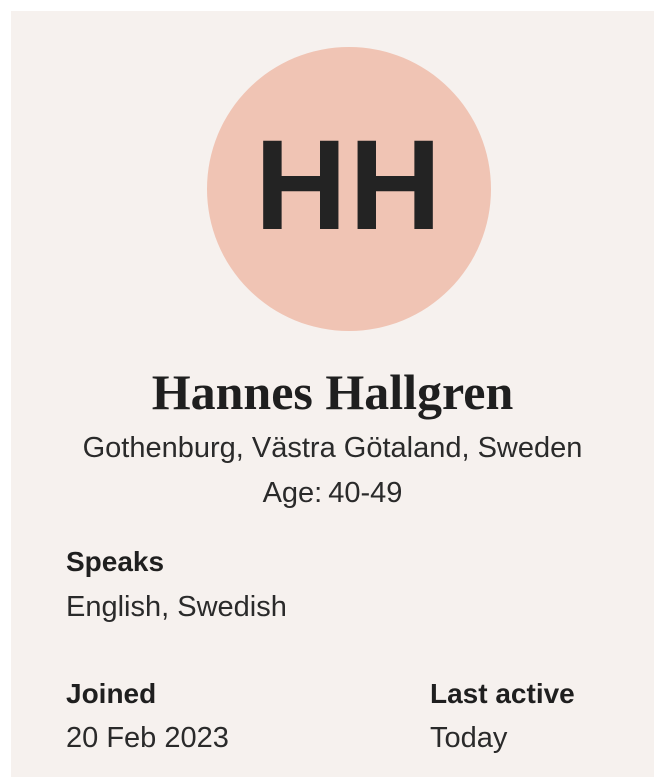 This screenshot has height=777, width=655. I want to click on last-active-value: Today, so click(469, 738).